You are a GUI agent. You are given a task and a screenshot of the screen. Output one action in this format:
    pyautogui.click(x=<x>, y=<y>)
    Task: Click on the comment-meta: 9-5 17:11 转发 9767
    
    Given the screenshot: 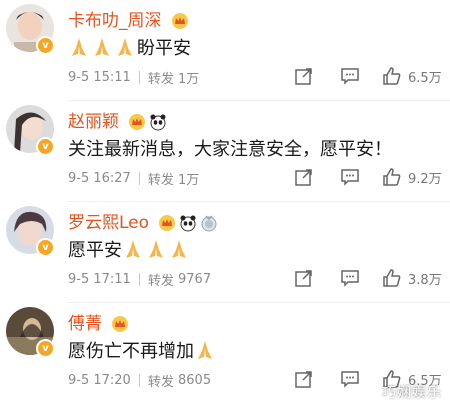 What is the action you would take?
    pyautogui.click(x=139, y=279)
    